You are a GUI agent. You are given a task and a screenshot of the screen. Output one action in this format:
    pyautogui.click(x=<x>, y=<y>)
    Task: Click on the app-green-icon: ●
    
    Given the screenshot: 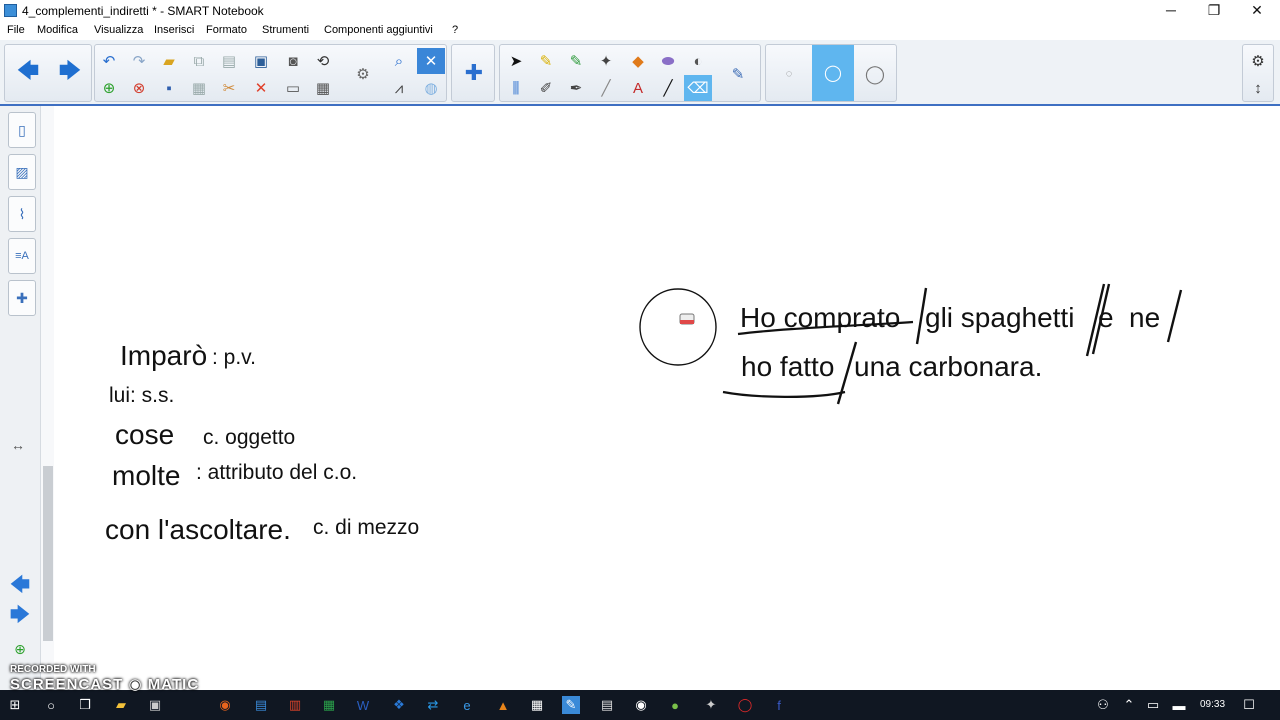 What is the action you would take?
    pyautogui.click(x=675, y=705)
    